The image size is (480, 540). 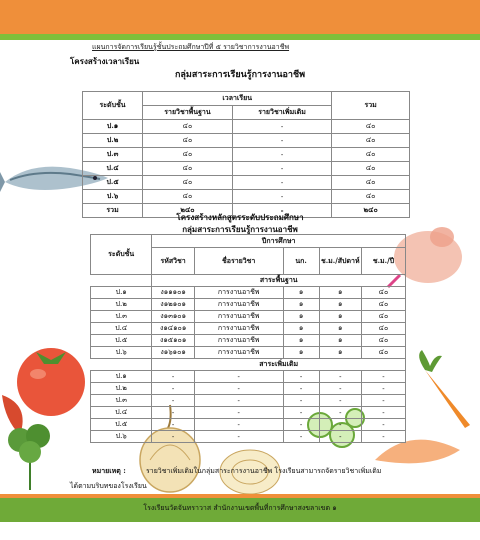 I want to click on table-row: ป.๔ ง๑๔๑๐๑ การงานอาชีพ๑๑๔๐, so click(x=248, y=328).